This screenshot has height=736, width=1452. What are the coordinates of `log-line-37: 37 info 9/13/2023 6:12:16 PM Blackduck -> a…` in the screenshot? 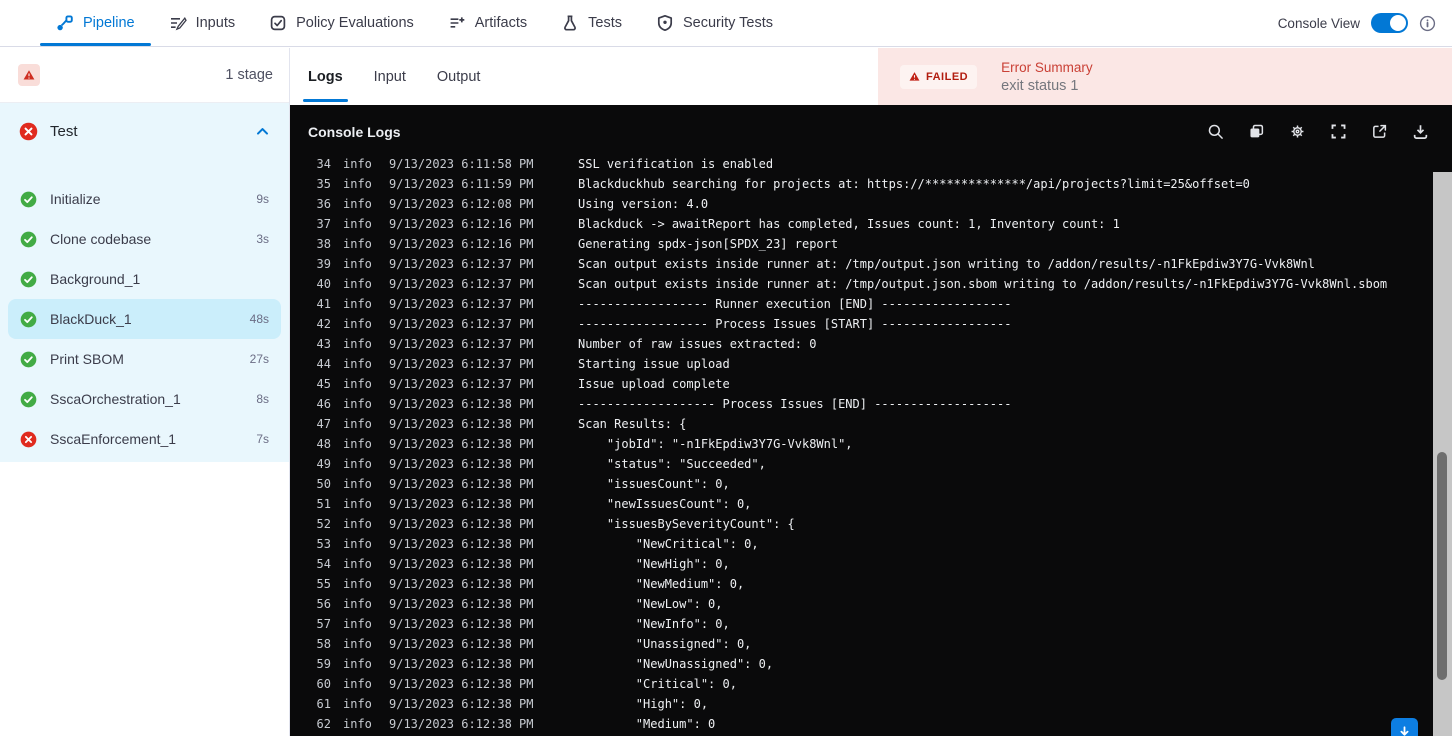 It's located at (871, 224).